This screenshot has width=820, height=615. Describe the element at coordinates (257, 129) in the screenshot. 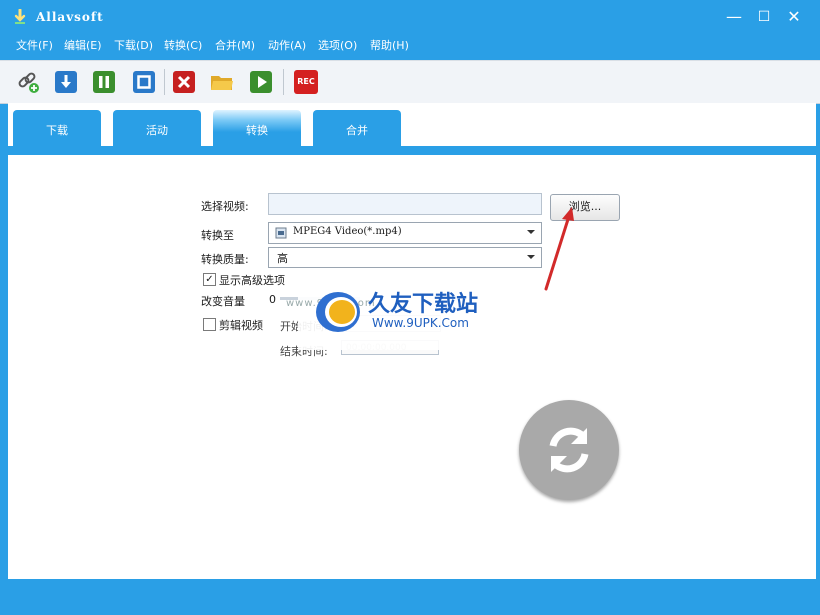

I see `tab-convert: 转换` at that location.